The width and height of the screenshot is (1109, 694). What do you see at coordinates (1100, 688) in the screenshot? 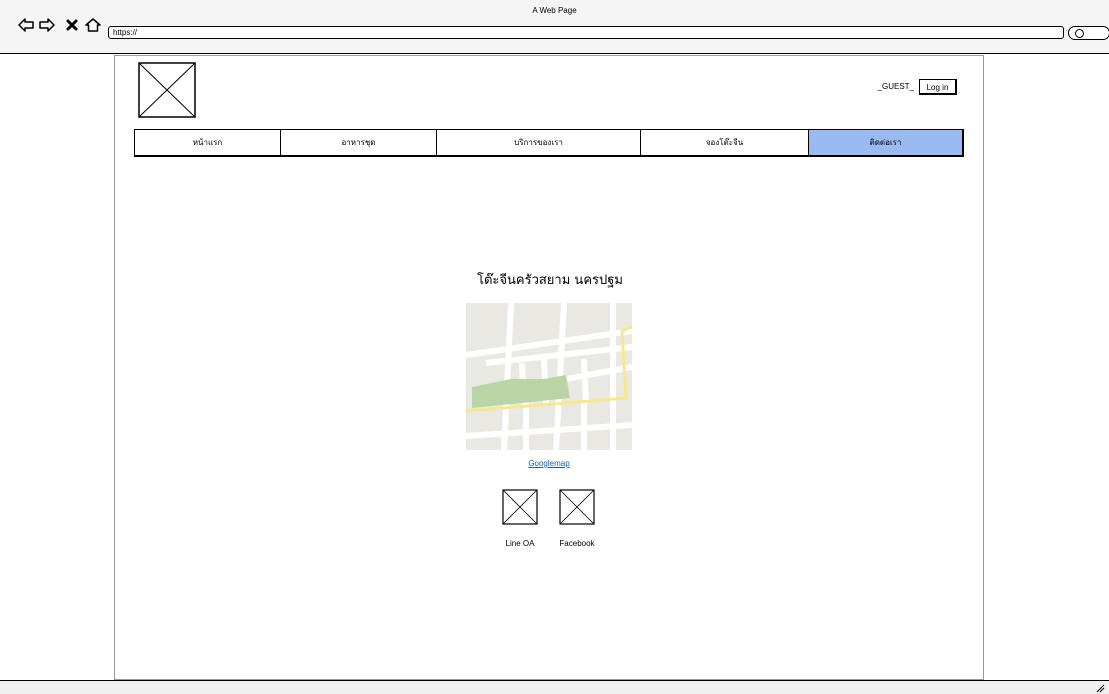
I see `resize-handle-icon` at bounding box center [1100, 688].